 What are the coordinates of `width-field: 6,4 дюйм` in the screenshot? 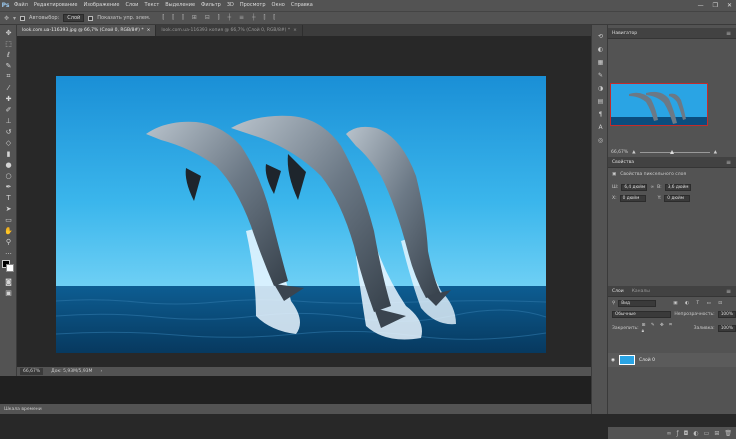 It's located at (634, 187).